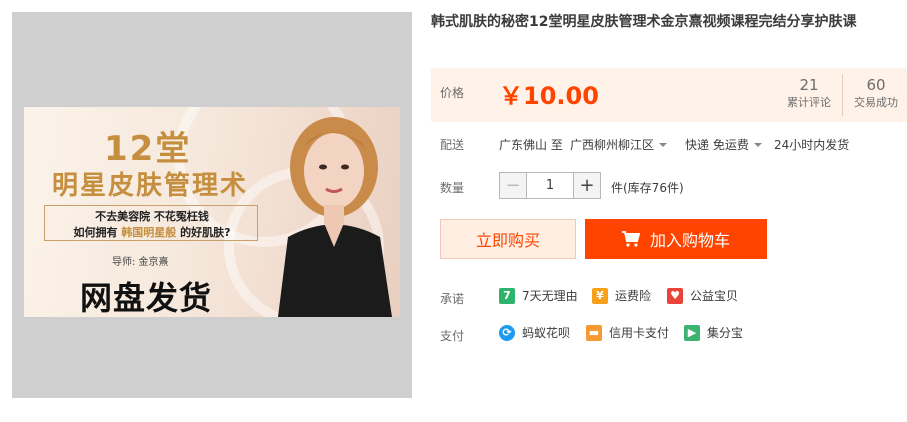 The height and width of the screenshot is (422, 907). What do you see at coordinates (452, 145) in the screenshot?
I see `shipping-label: 配送` at bounding box center [452, 145].